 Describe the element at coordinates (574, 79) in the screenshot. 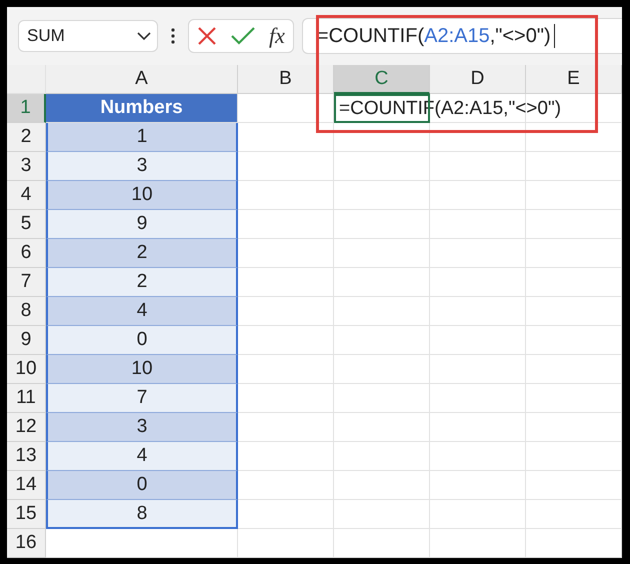

I see `column-header: E` at that location.